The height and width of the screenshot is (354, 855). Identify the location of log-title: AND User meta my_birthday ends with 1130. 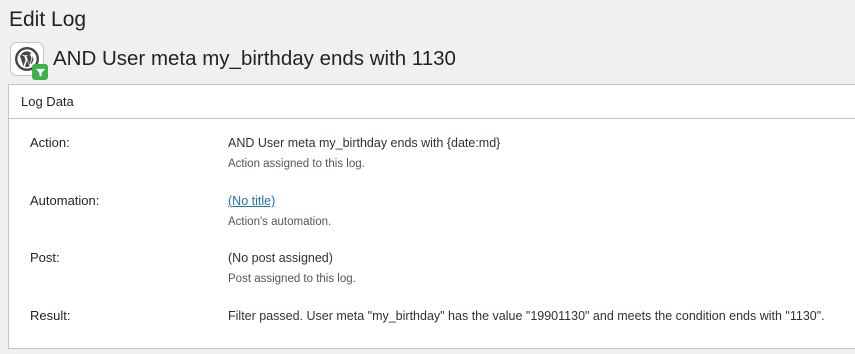
(254, 58).